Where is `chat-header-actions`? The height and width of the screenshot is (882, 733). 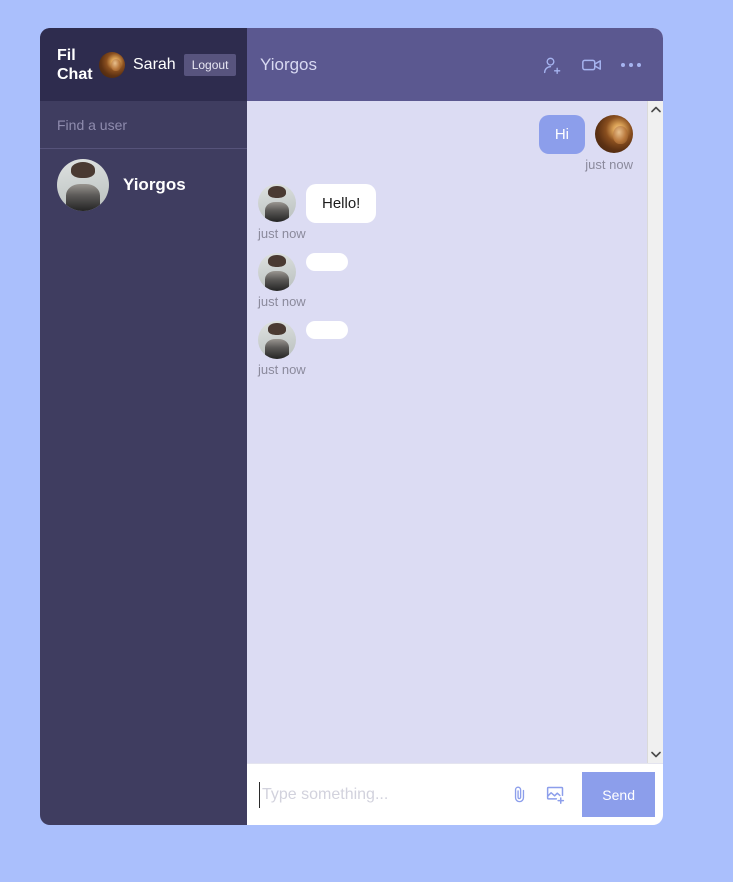 chat-header-actions is located at coordinates (592, 65).